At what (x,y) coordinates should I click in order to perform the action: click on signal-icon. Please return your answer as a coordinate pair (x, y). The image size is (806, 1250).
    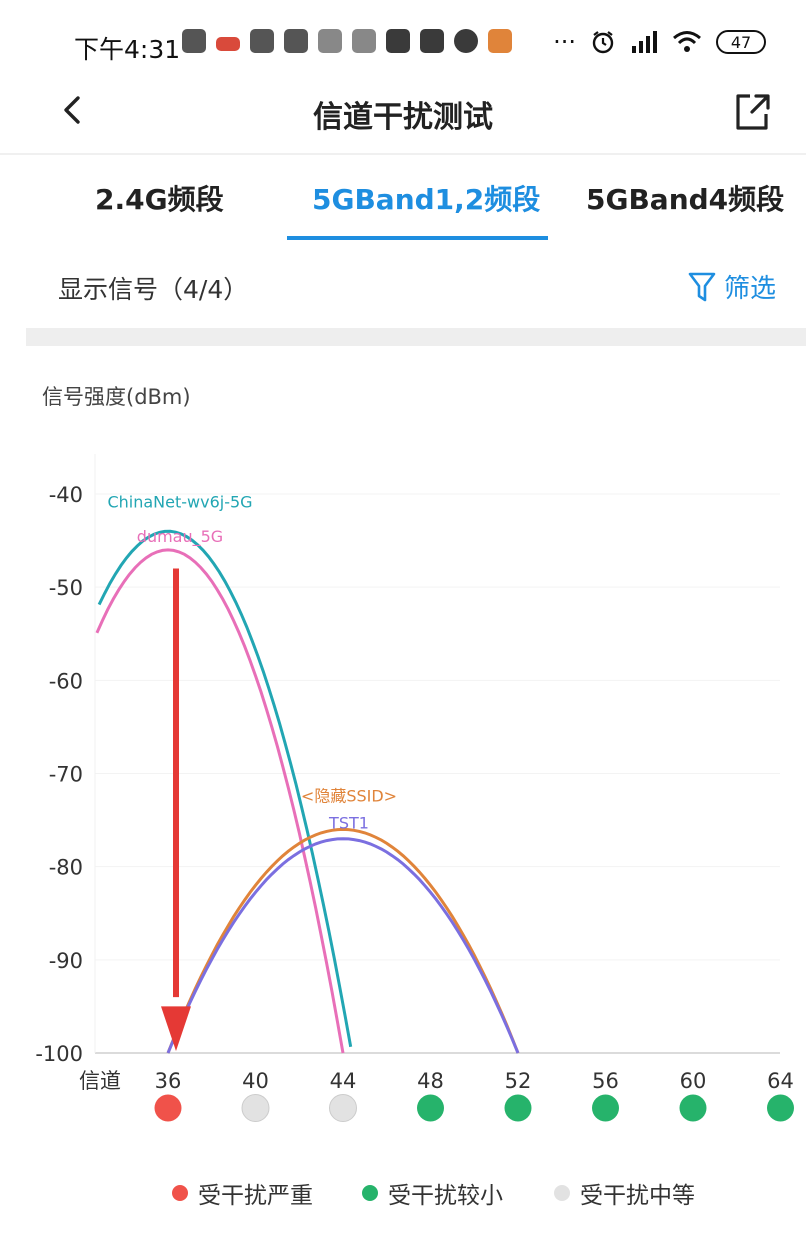
    Looking at the image, I should click on (644, 42).